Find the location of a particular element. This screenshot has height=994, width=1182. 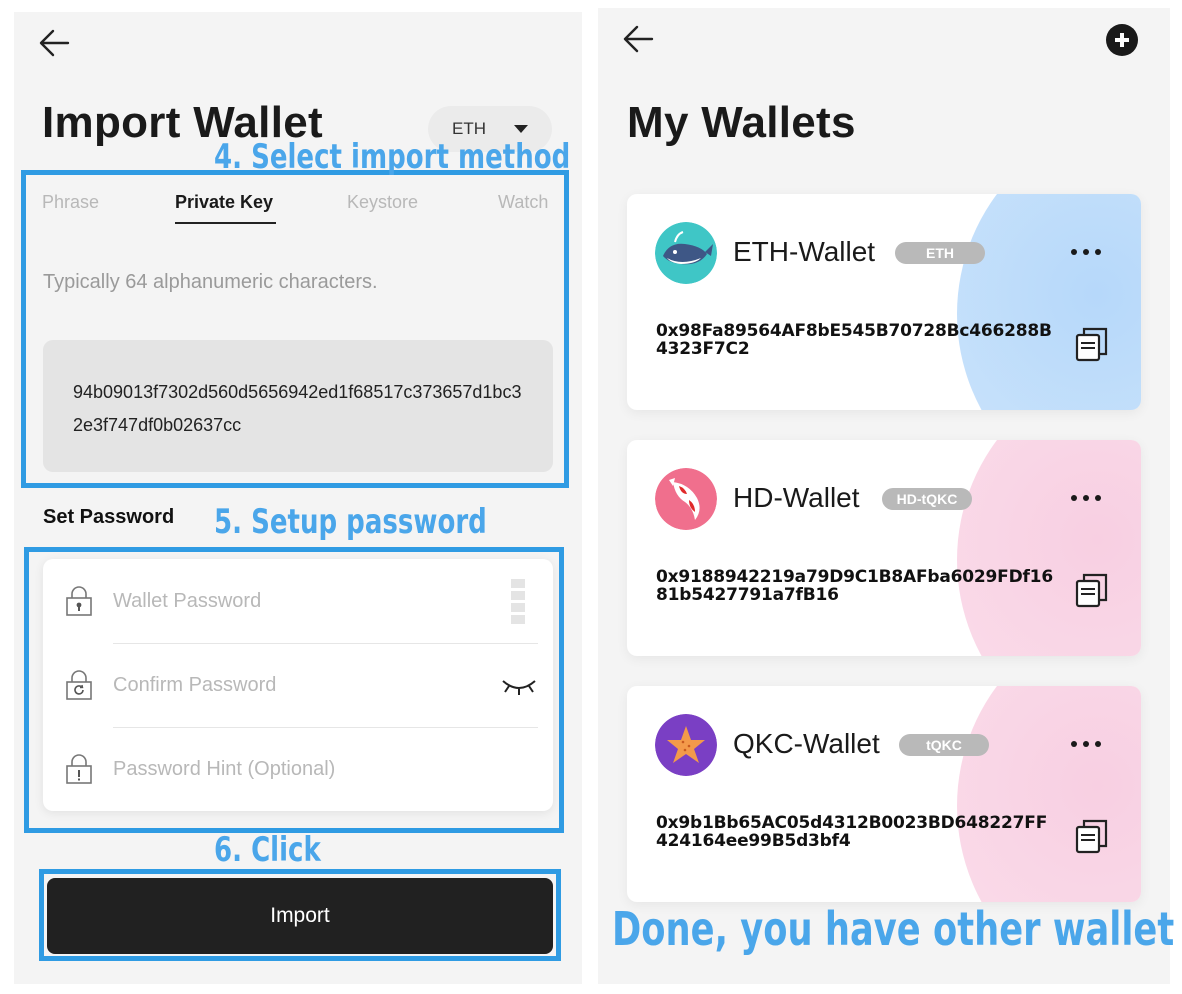

wallet-name: QKC-Wallet is located at coordinates (806, 743).